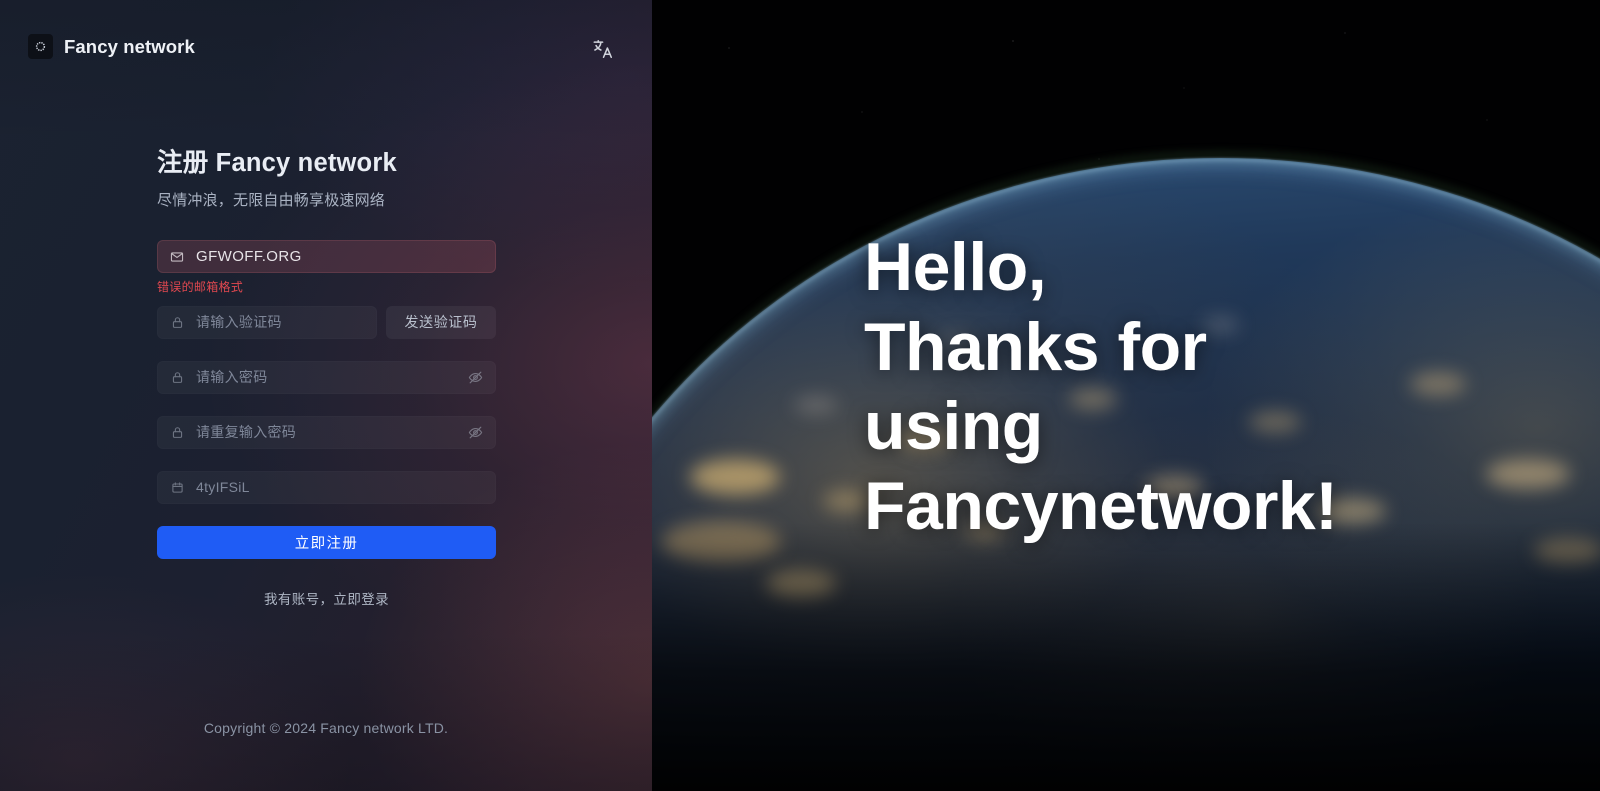 This screenshot has width=1600, height=791. What do you see at coordinates (277, 163) in the screenshot?
I see `page-title: 注册 Fancy network` at bounding box center [277, 163].